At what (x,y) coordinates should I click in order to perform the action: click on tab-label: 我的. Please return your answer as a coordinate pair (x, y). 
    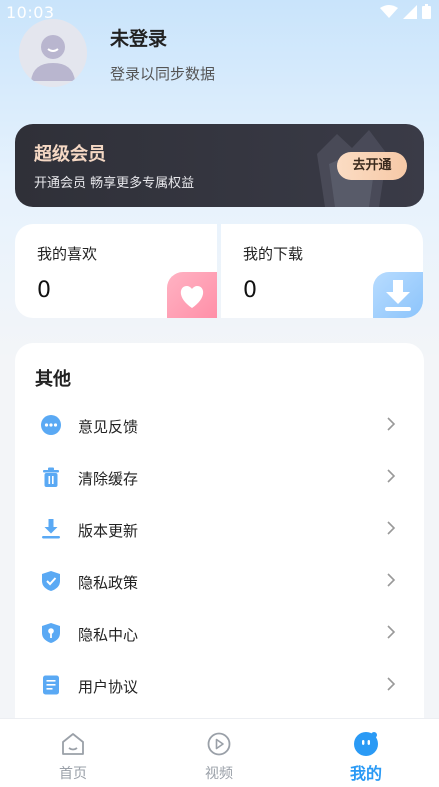
    Looking at the image, I should click on (365, 773).